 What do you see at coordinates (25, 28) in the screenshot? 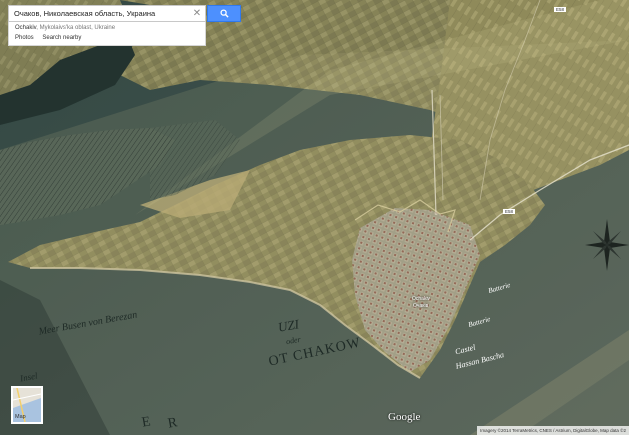
I see `place-title: Ochakiv` at bounding box center [25, 28].